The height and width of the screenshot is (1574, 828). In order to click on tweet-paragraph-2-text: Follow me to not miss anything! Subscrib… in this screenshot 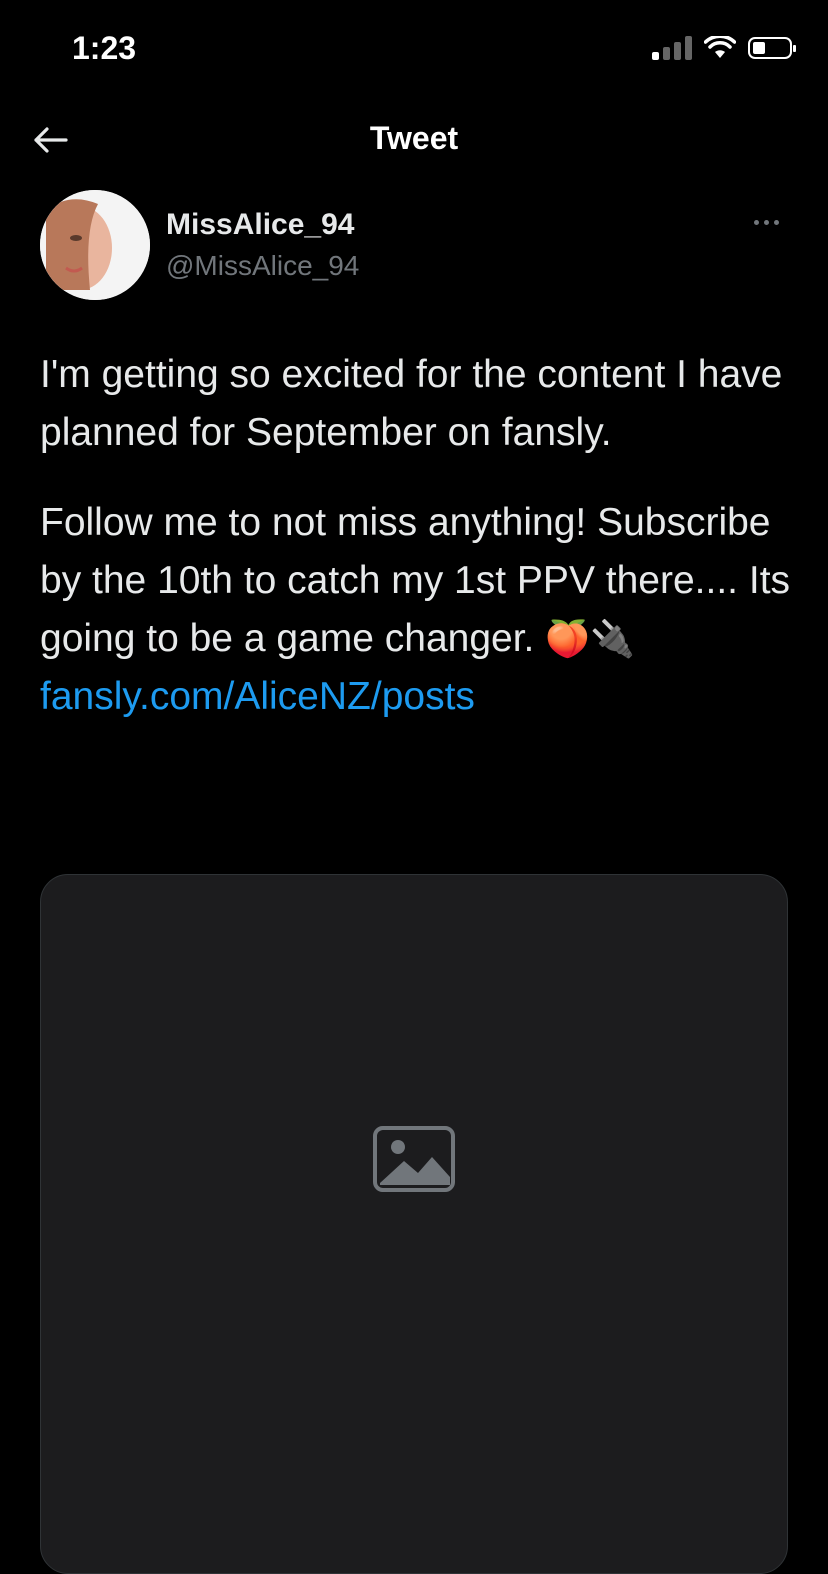, I will do `click(415, 580)`.